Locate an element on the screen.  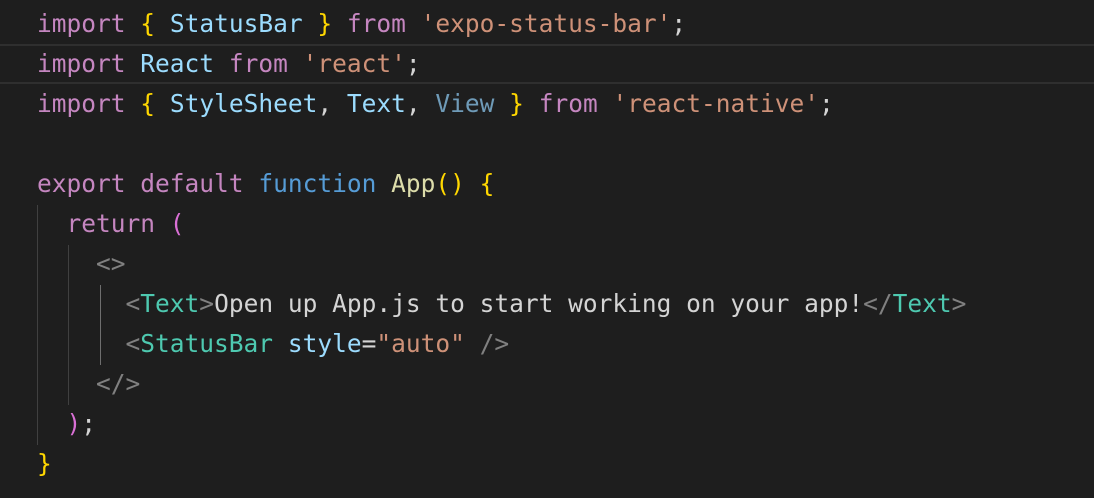
code-line-12: } is located at coordinates (547, 464).